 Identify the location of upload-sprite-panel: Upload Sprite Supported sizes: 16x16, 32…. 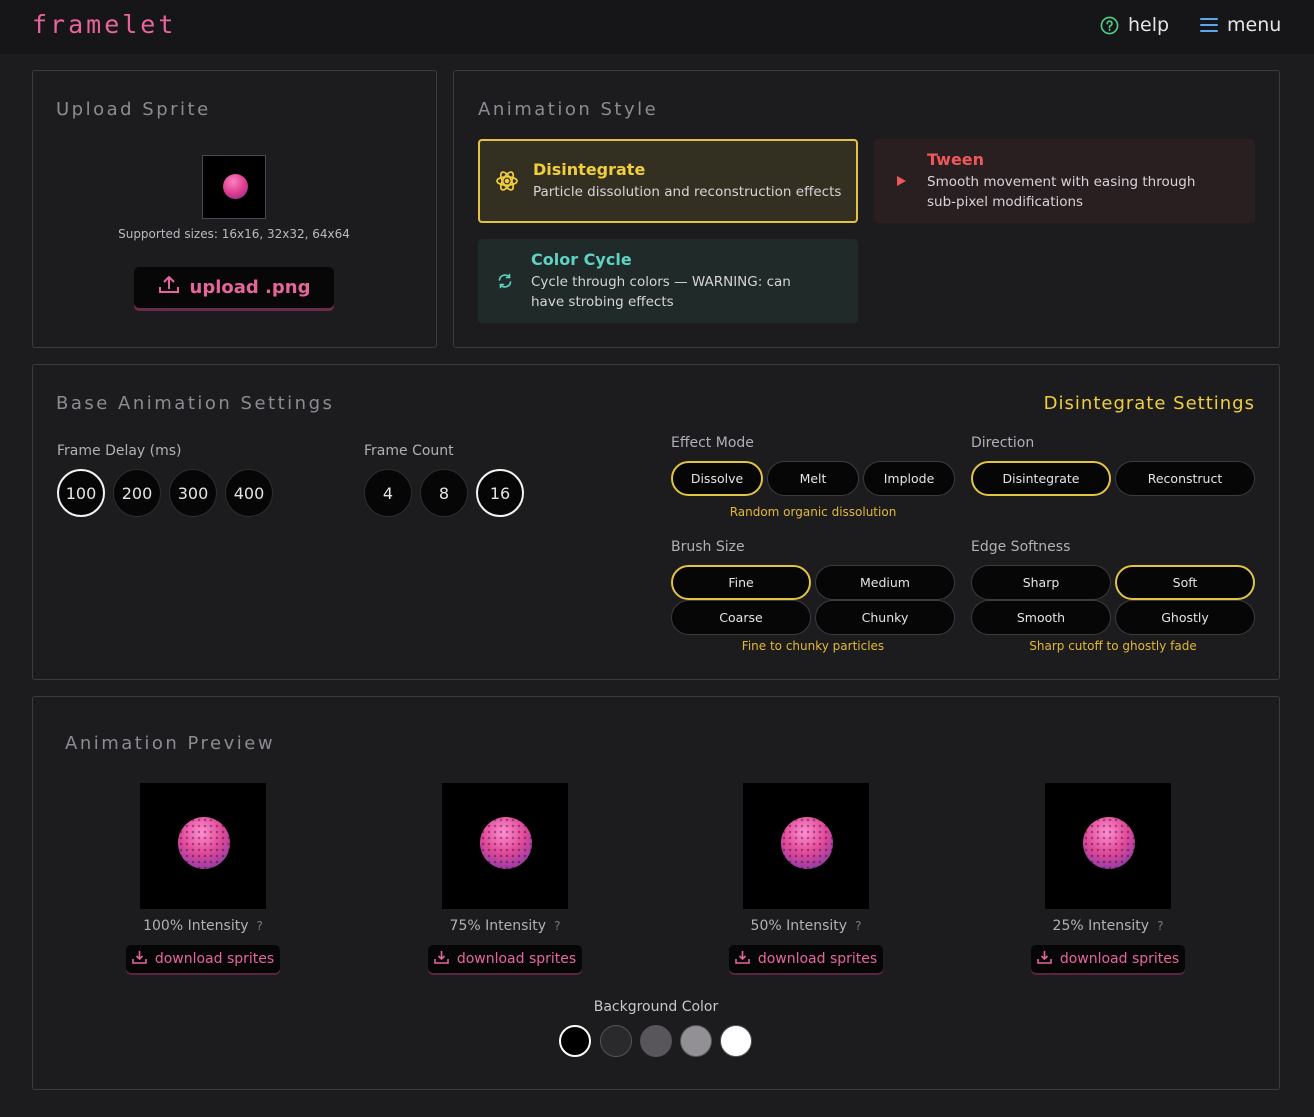
(234, 209).